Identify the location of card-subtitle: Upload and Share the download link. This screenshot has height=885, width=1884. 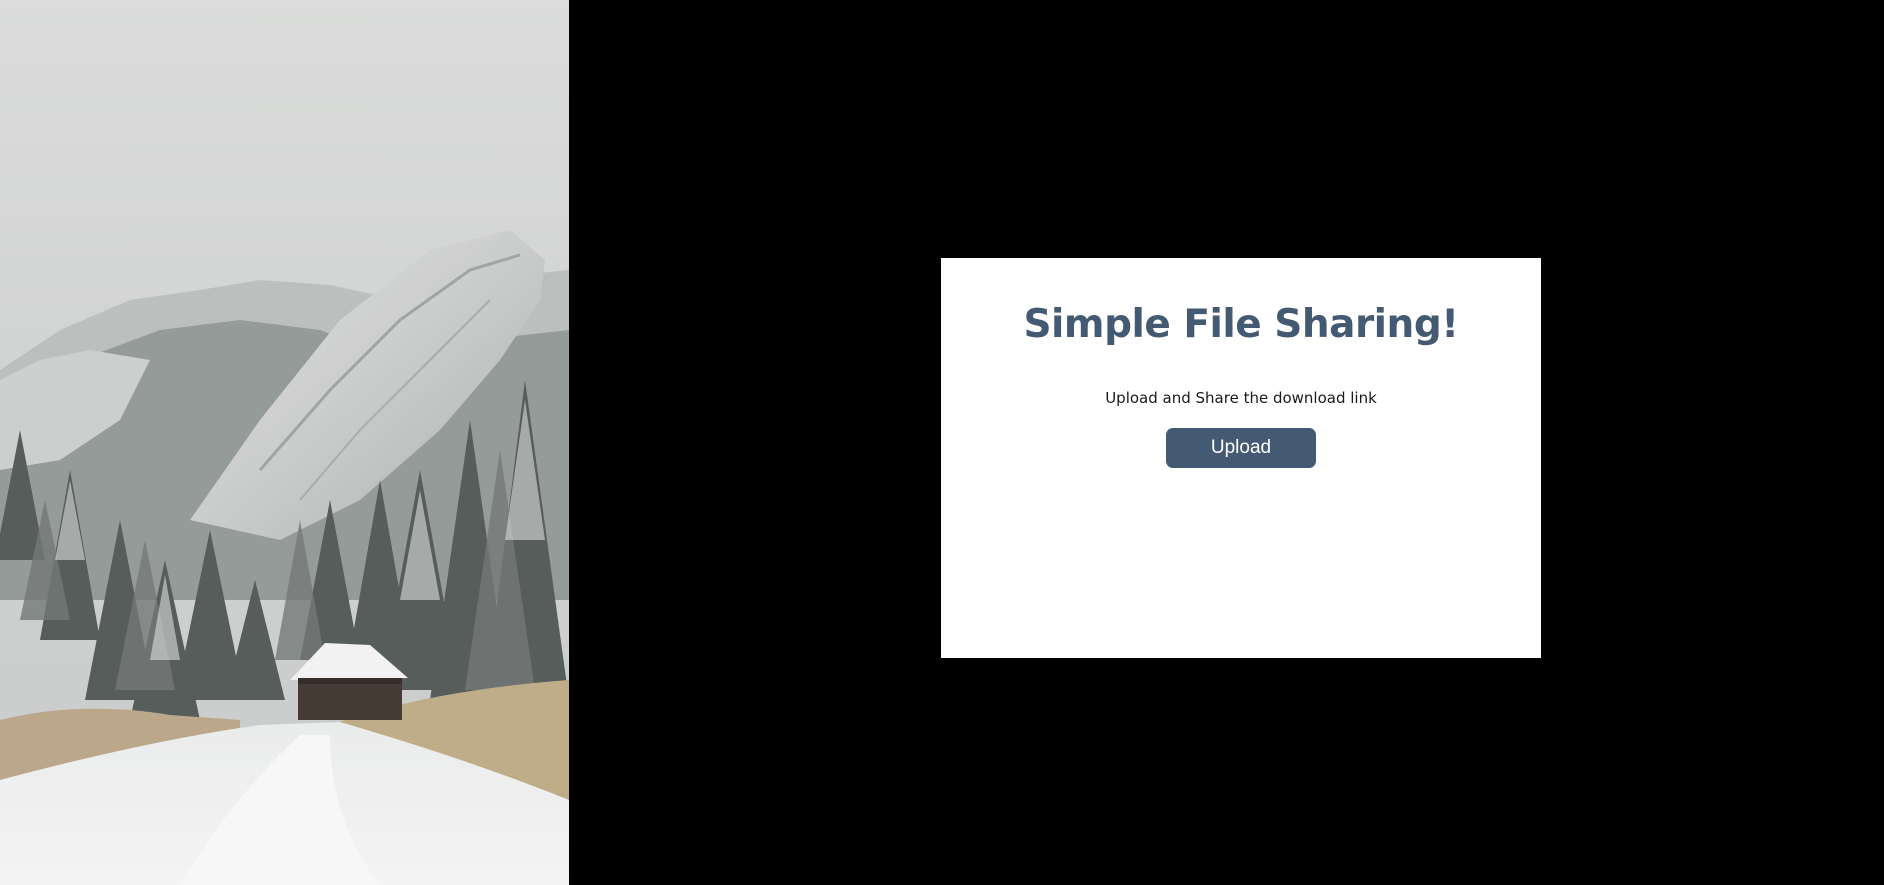
(1241, 397).